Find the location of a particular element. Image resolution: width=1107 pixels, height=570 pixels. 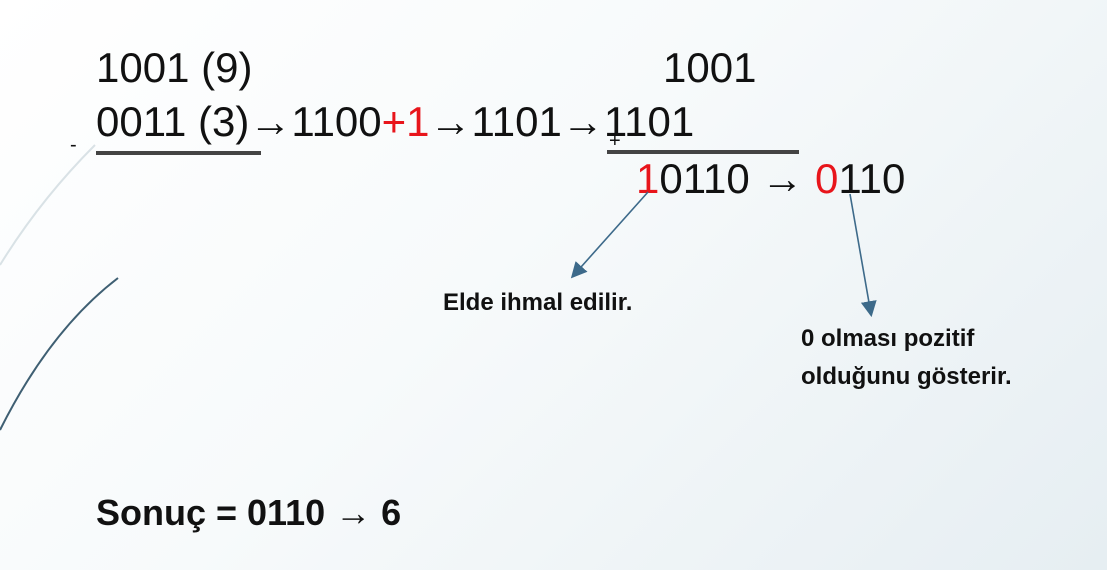

sign-note-line-1: 0 olması pozitif is located at coordinates (888, 338).